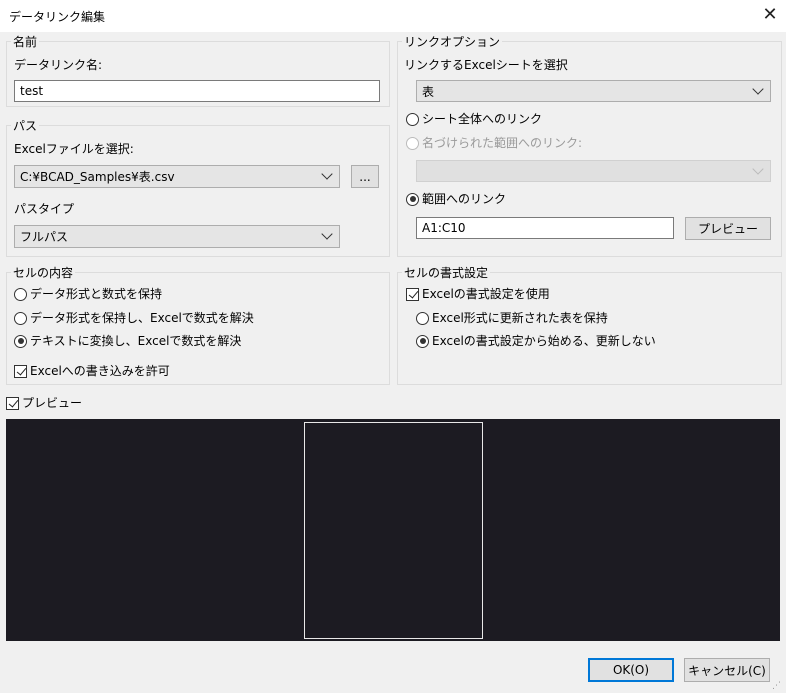 Image resolution: width=786 pixels, height=693 pixels. Describe the element at coordinates (446, 273) in the screenshot. I see `cell-format-legend: セルの書式設定` at that location.